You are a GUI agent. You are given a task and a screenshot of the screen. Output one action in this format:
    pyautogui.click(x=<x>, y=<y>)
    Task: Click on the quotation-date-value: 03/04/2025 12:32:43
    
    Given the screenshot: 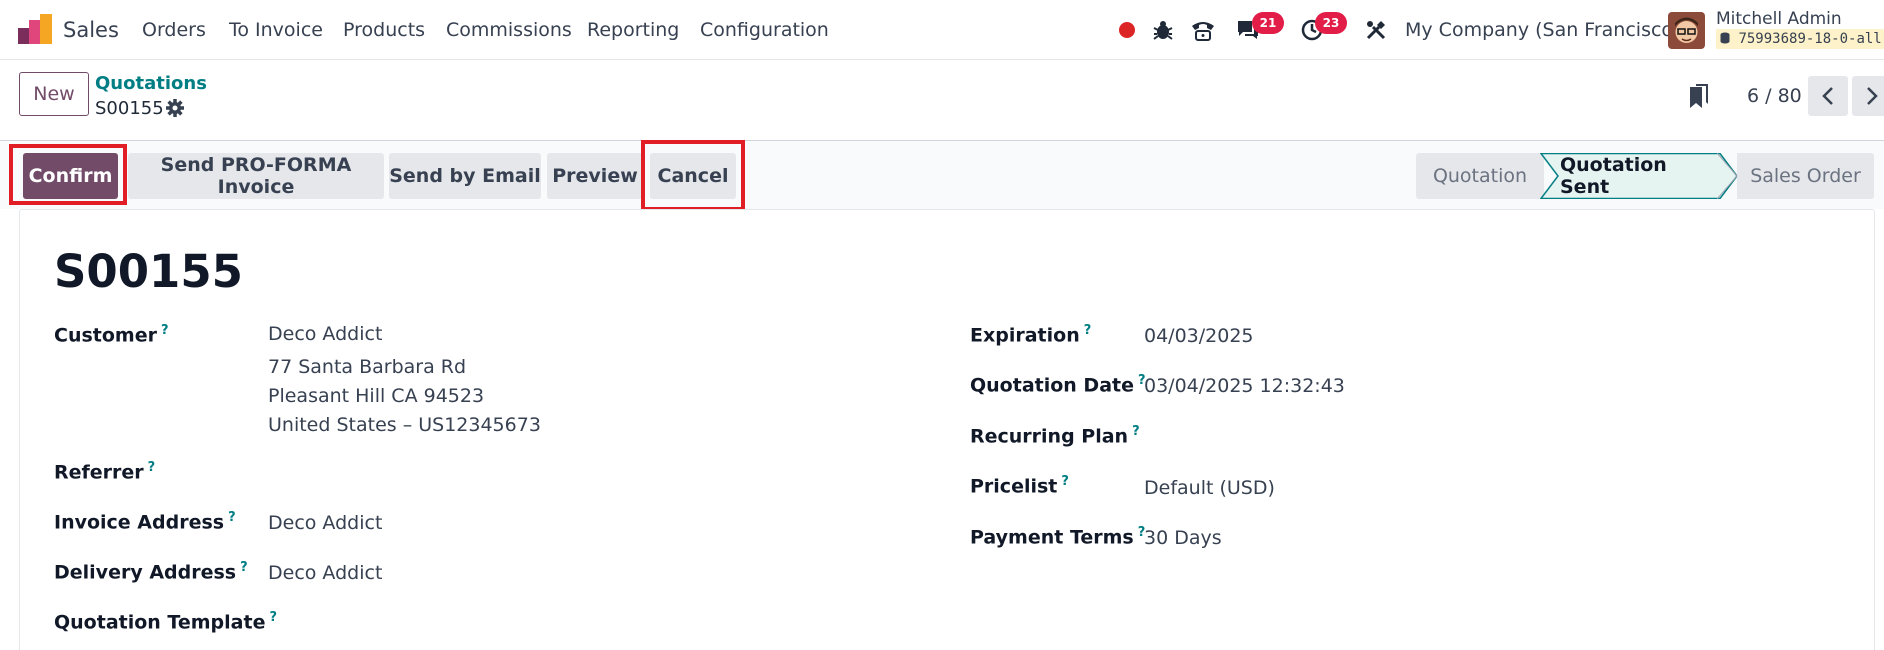 What is the action you would take?
    pyautogui.click(x=1244, y=386)
    